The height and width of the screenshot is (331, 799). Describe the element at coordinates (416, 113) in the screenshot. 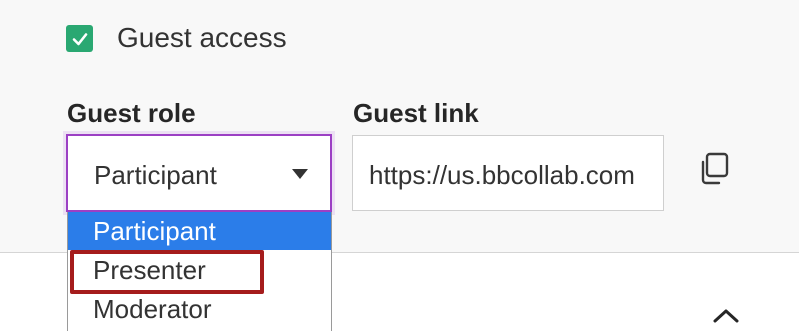

I see `guest-link-label: Guest link` at that location.